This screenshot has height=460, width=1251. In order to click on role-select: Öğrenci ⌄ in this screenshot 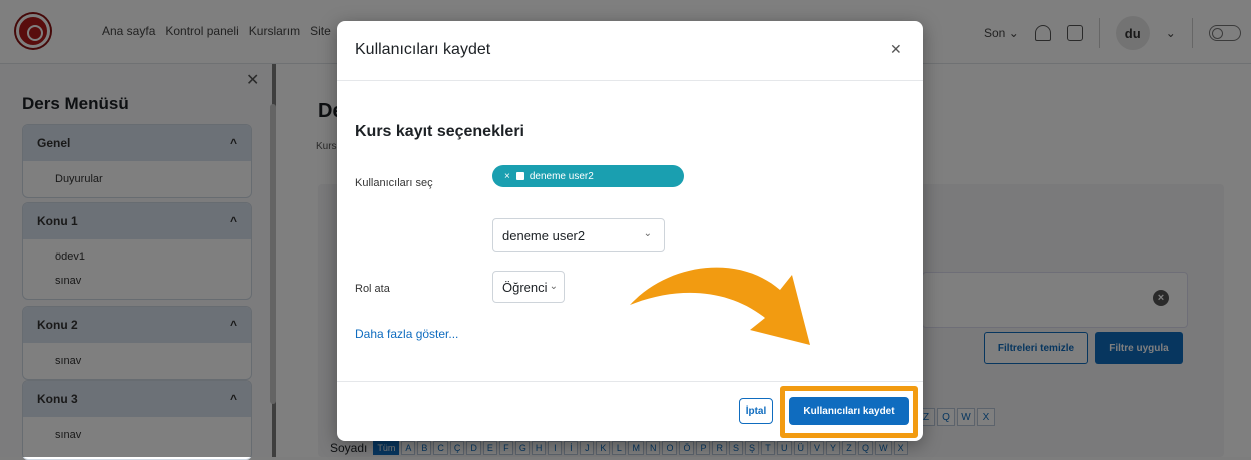, I will do `click(528, 287)`.